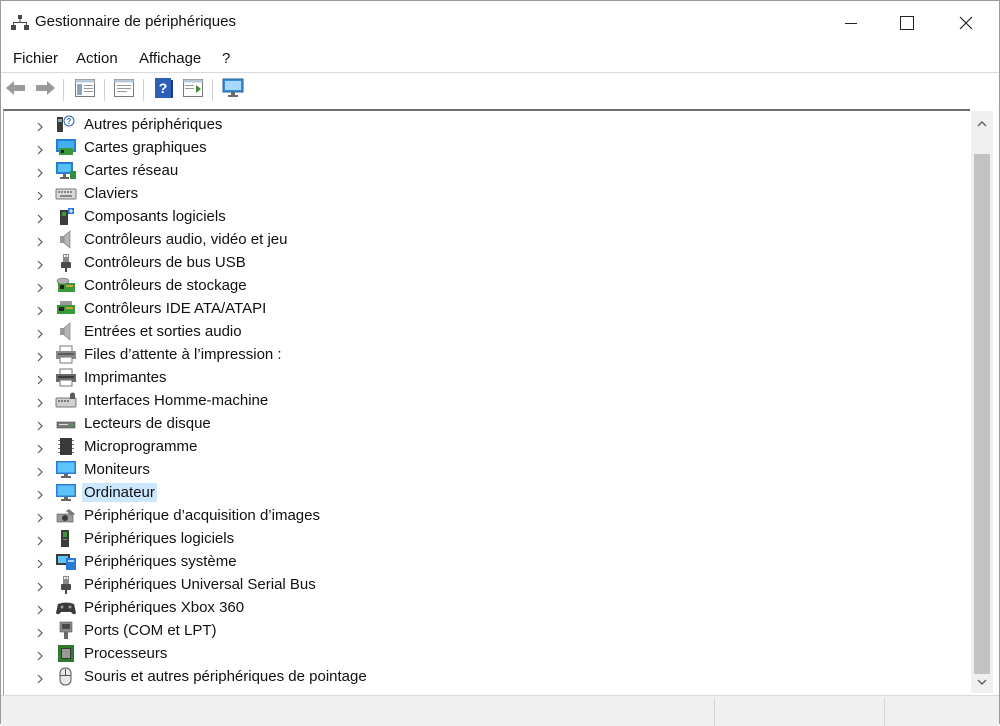 The image size is (1000, 726). Describe the element at coordinates (104, 90) in the screenshot. I see `toolbar-divider` at that location.